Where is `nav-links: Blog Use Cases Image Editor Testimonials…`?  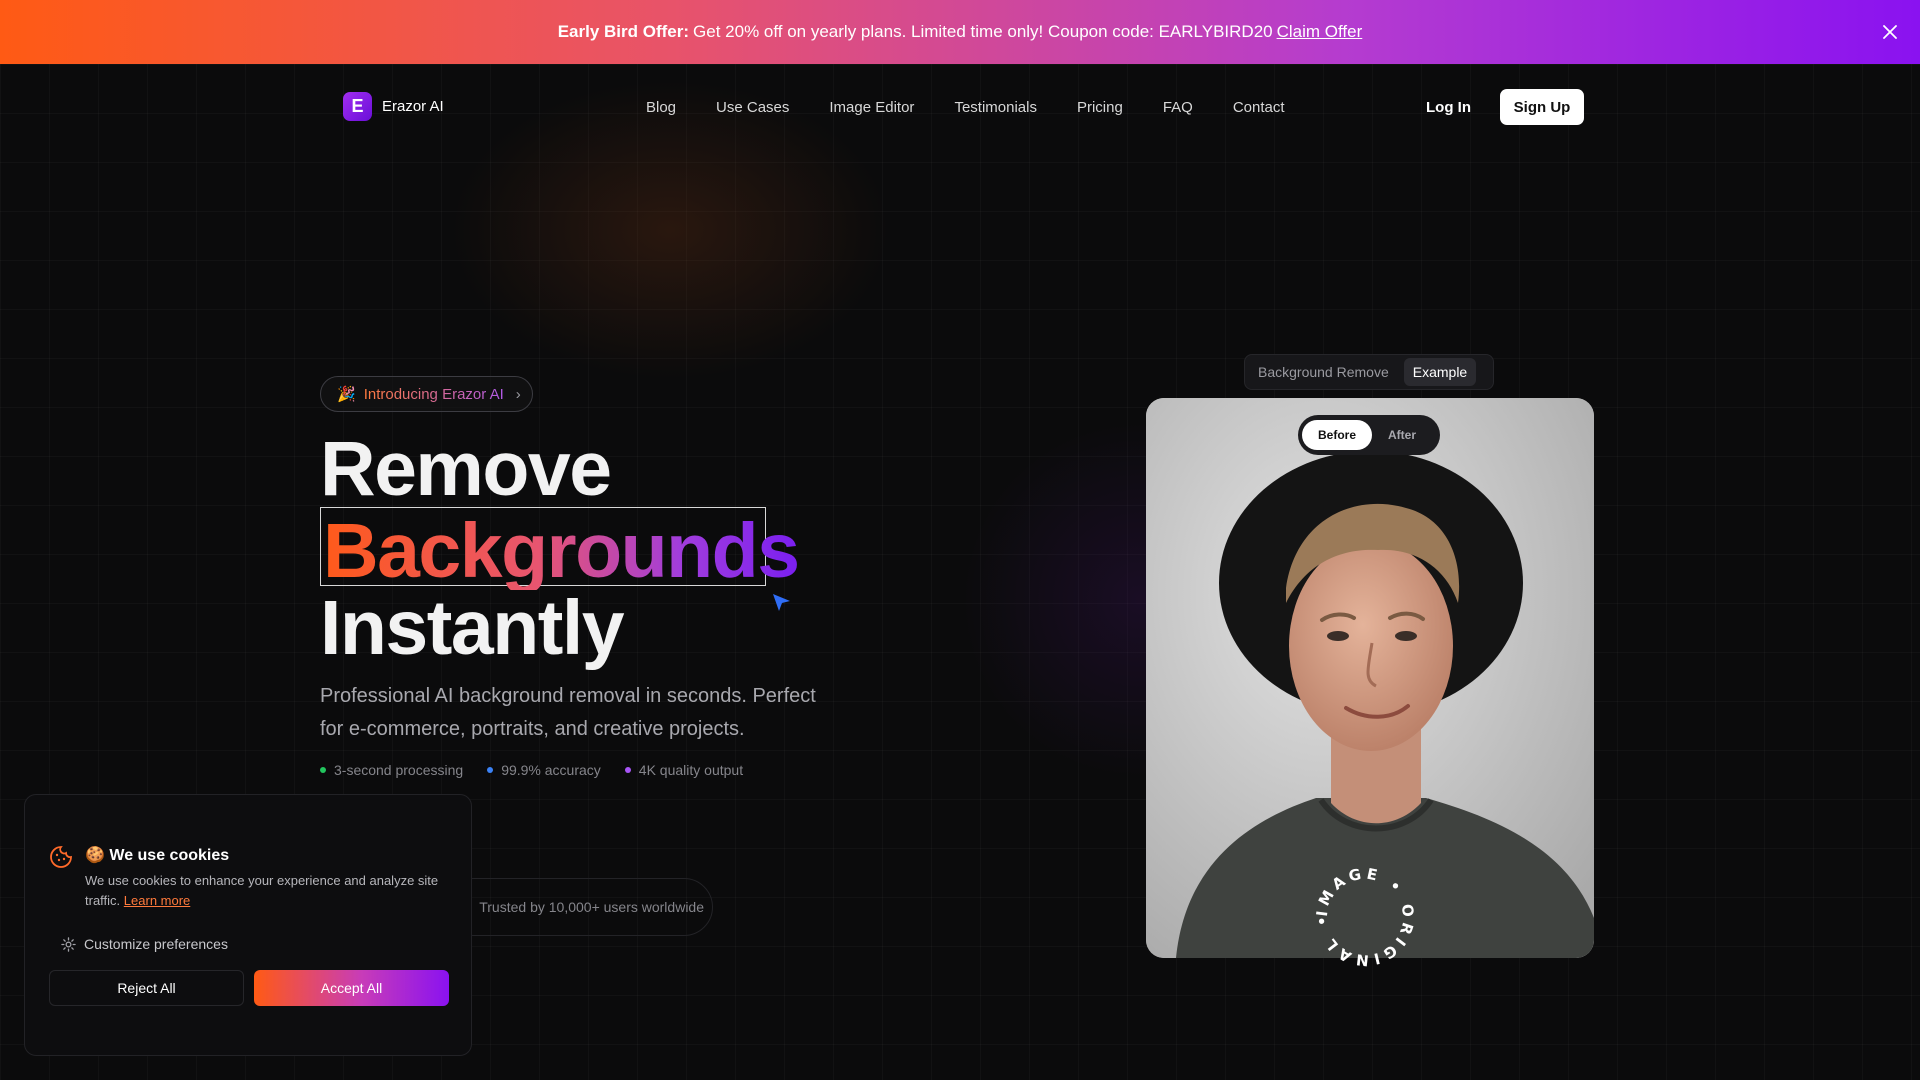 nav-links: Blog Use Cases Image Editor Testimonials… is located at coordinates (965, 107).